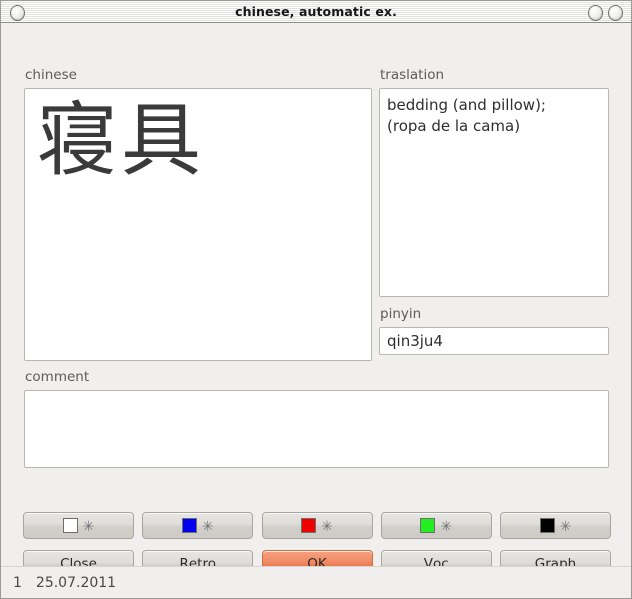  I want to click on traslation-input: bedding (and pillow); (ropa de la cama), so click(494, 192).